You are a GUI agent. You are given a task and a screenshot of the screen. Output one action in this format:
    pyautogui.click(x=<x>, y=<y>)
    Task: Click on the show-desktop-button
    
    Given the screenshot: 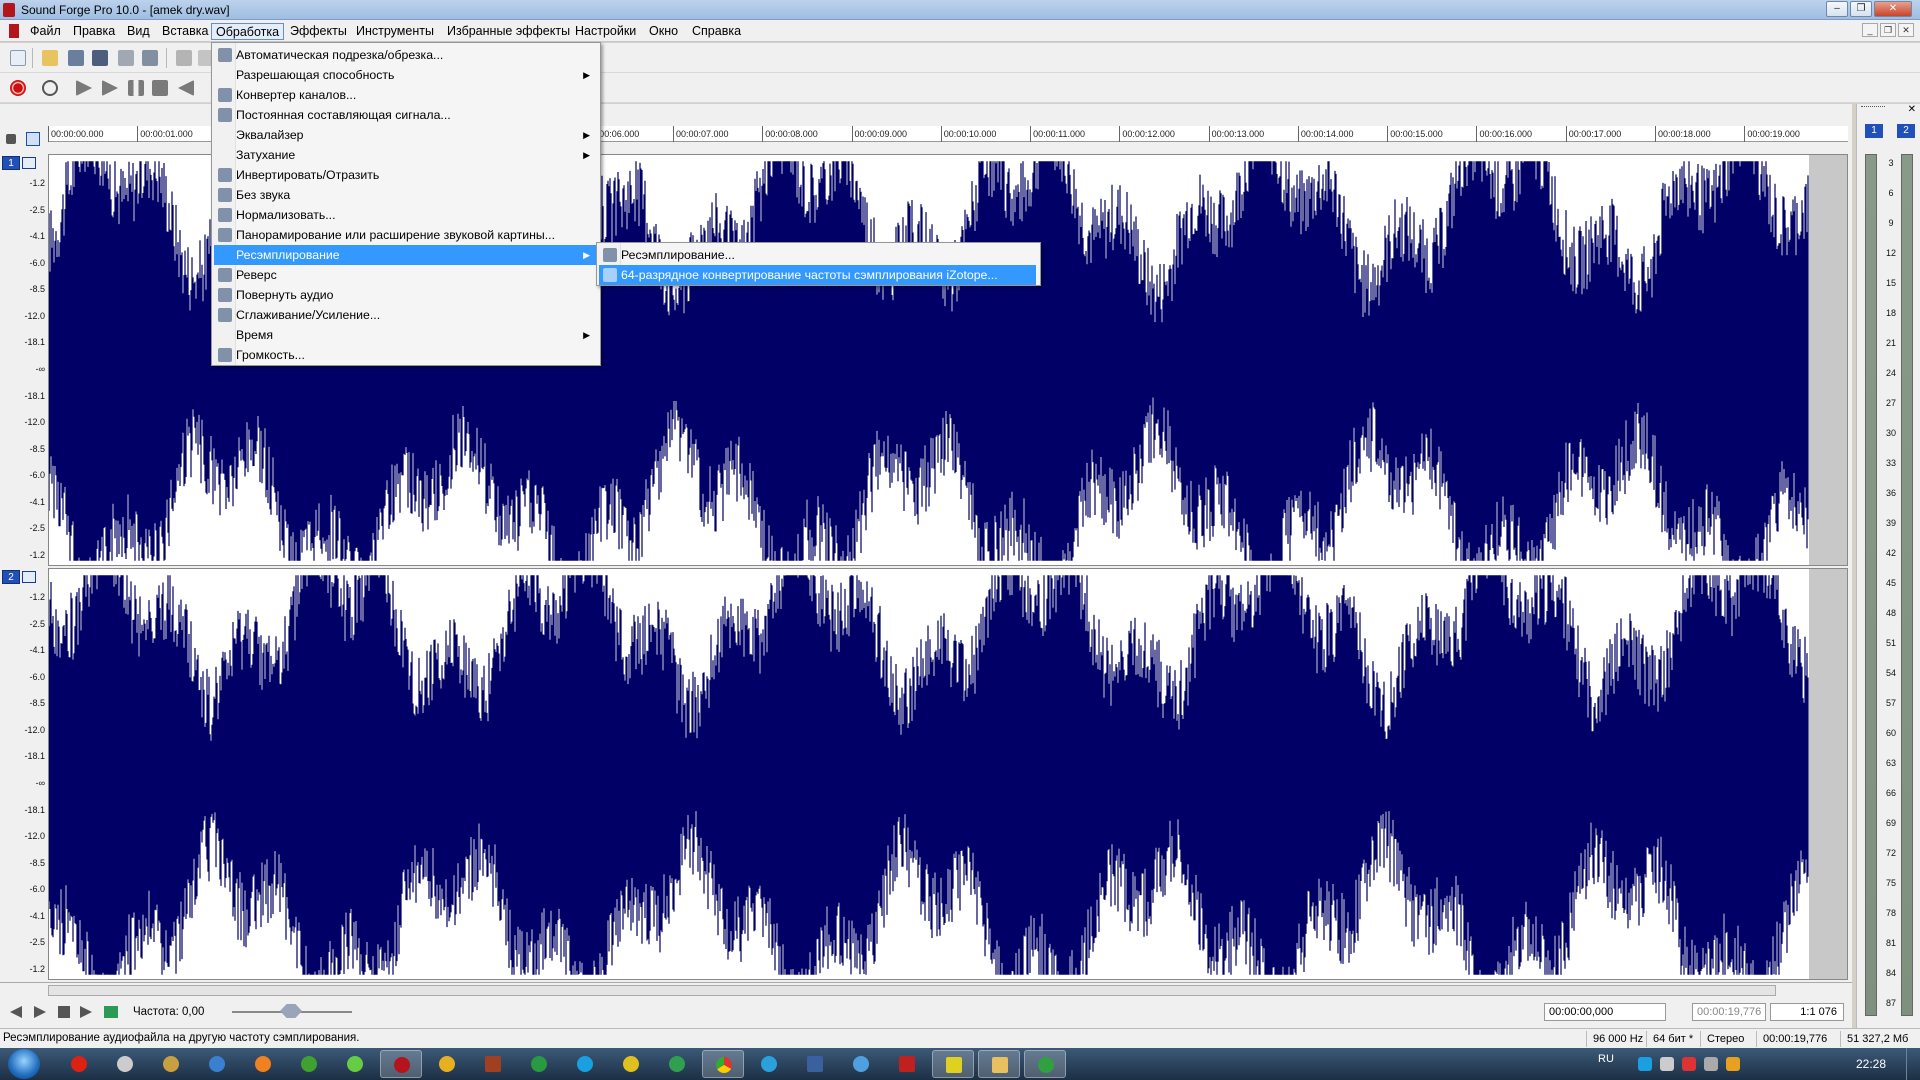 What is the action you would take?
    pyautogui.click(x=1913, y=1064)
    